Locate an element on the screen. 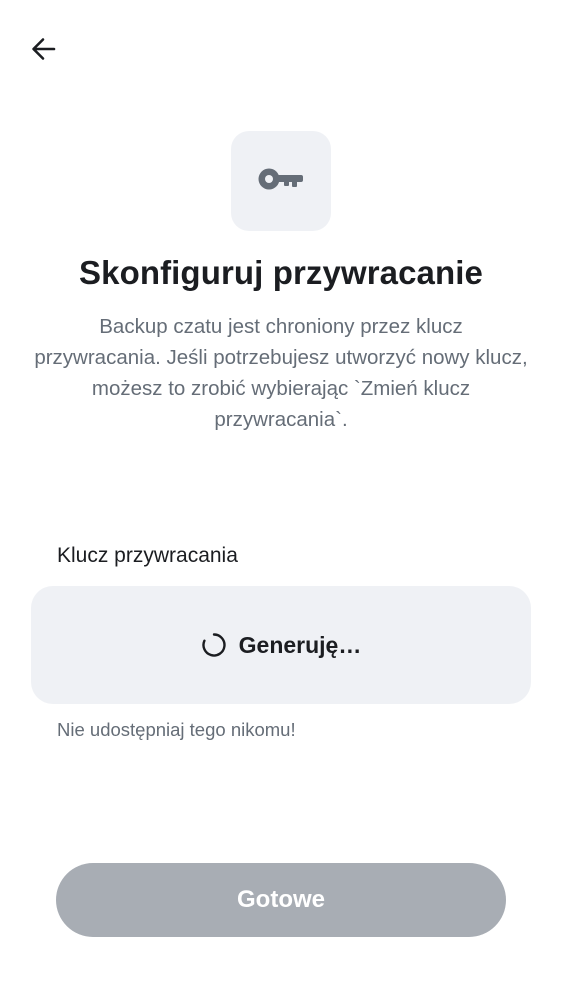 Image resolution: width=562 pixels, height=1000 pixels. page-title: Skonfiguruj przywracanie is located at coordinates (281, 272).